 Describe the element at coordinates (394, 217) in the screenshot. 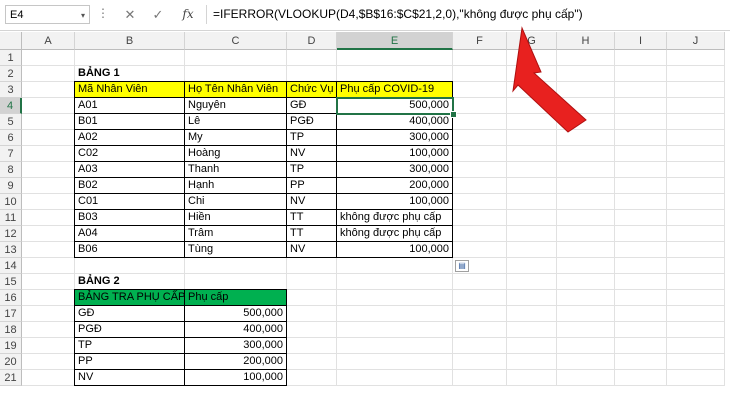

I see `allowance-cell: không được phụ cấp` at that location.